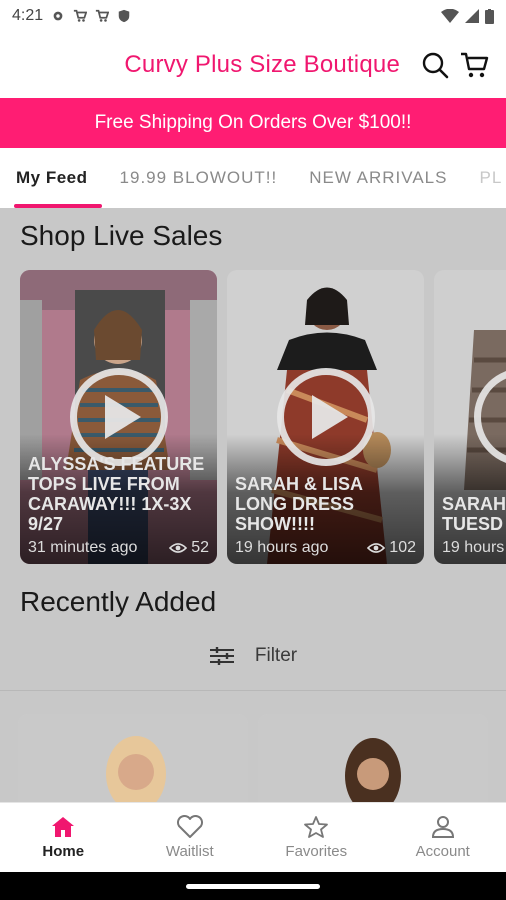  What do you see at coordinates (200, 547) in the screenshot?
I see `live-sale-views: 52` at bounding box center [200, 547].